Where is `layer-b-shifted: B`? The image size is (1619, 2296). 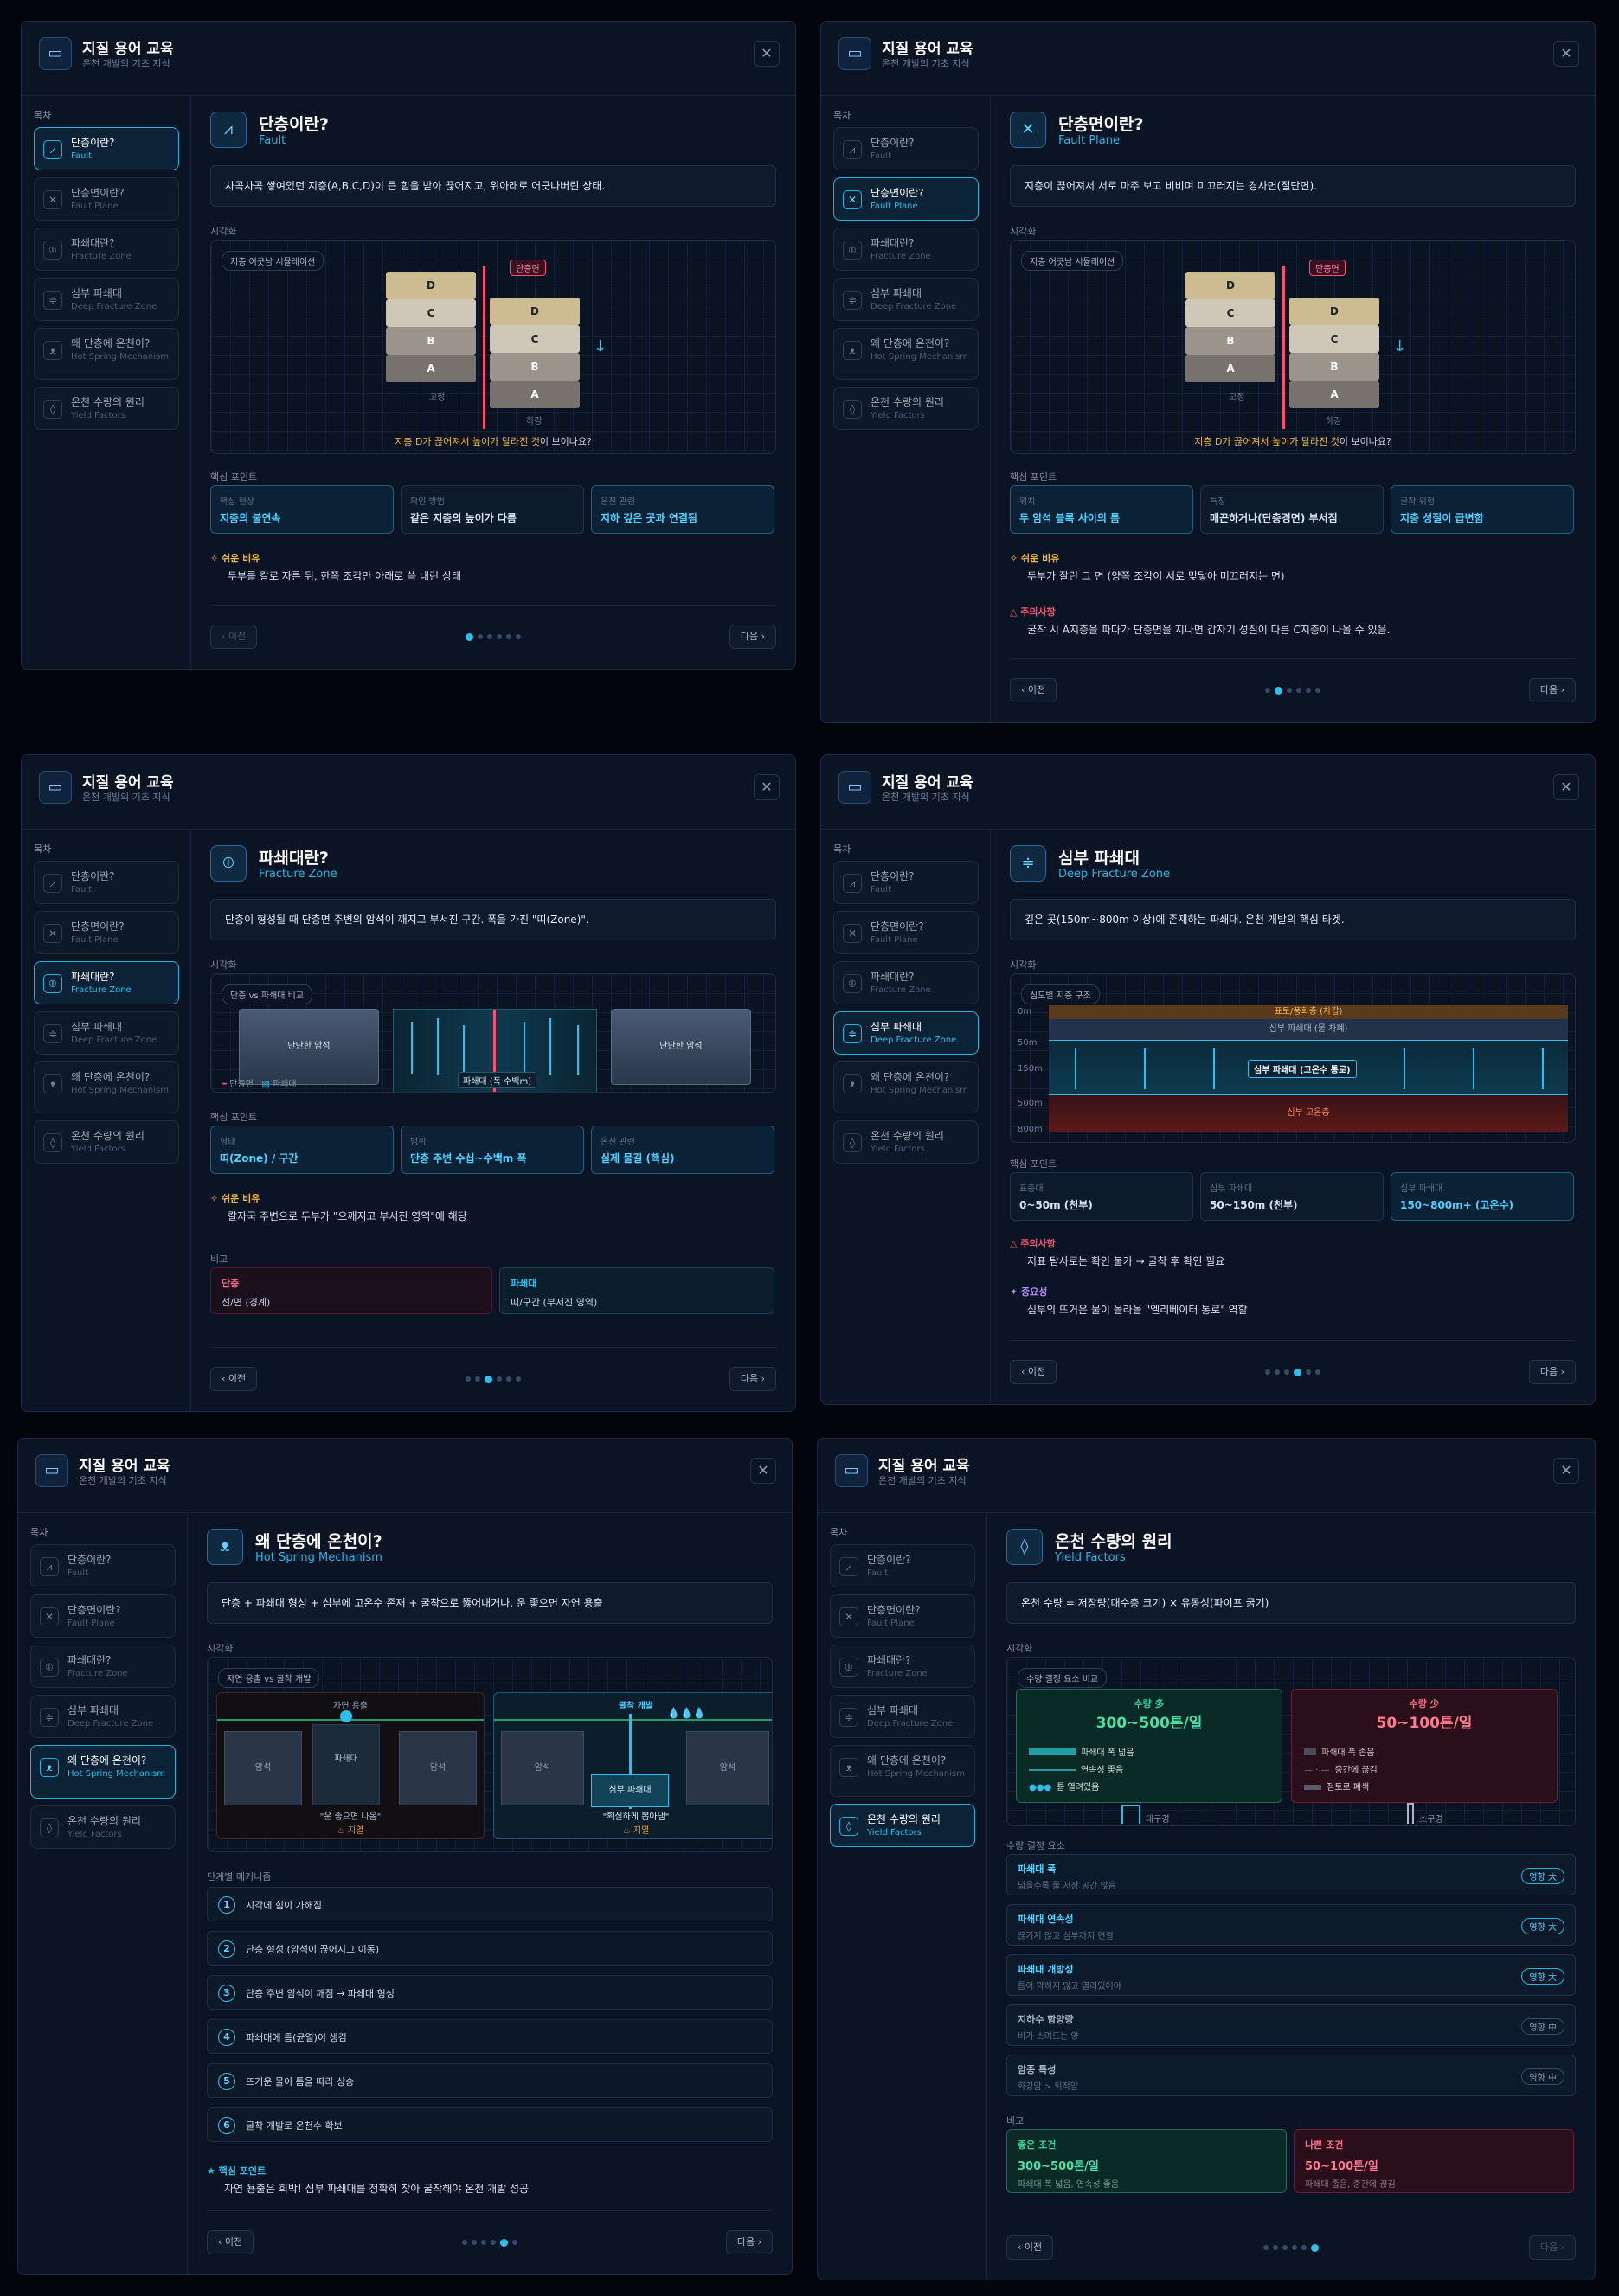 layer-b-shifted: B is located at coordinates (1334, 367).